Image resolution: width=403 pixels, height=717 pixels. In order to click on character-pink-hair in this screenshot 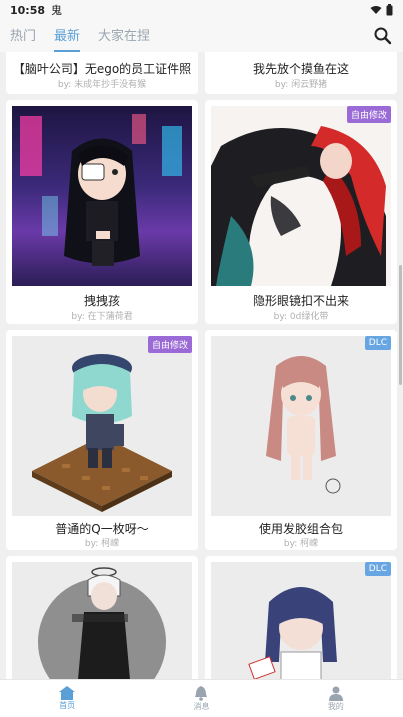, I will do `click(303, 425)`.